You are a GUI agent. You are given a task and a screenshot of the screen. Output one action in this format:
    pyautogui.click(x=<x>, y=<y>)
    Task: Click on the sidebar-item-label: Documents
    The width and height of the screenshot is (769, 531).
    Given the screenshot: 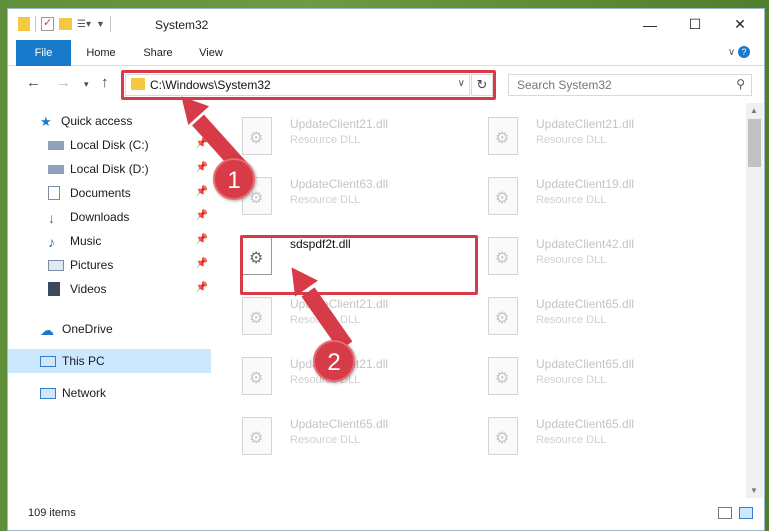 What is the action you would take?
    pyautogui.click(x=100, y=193)
    